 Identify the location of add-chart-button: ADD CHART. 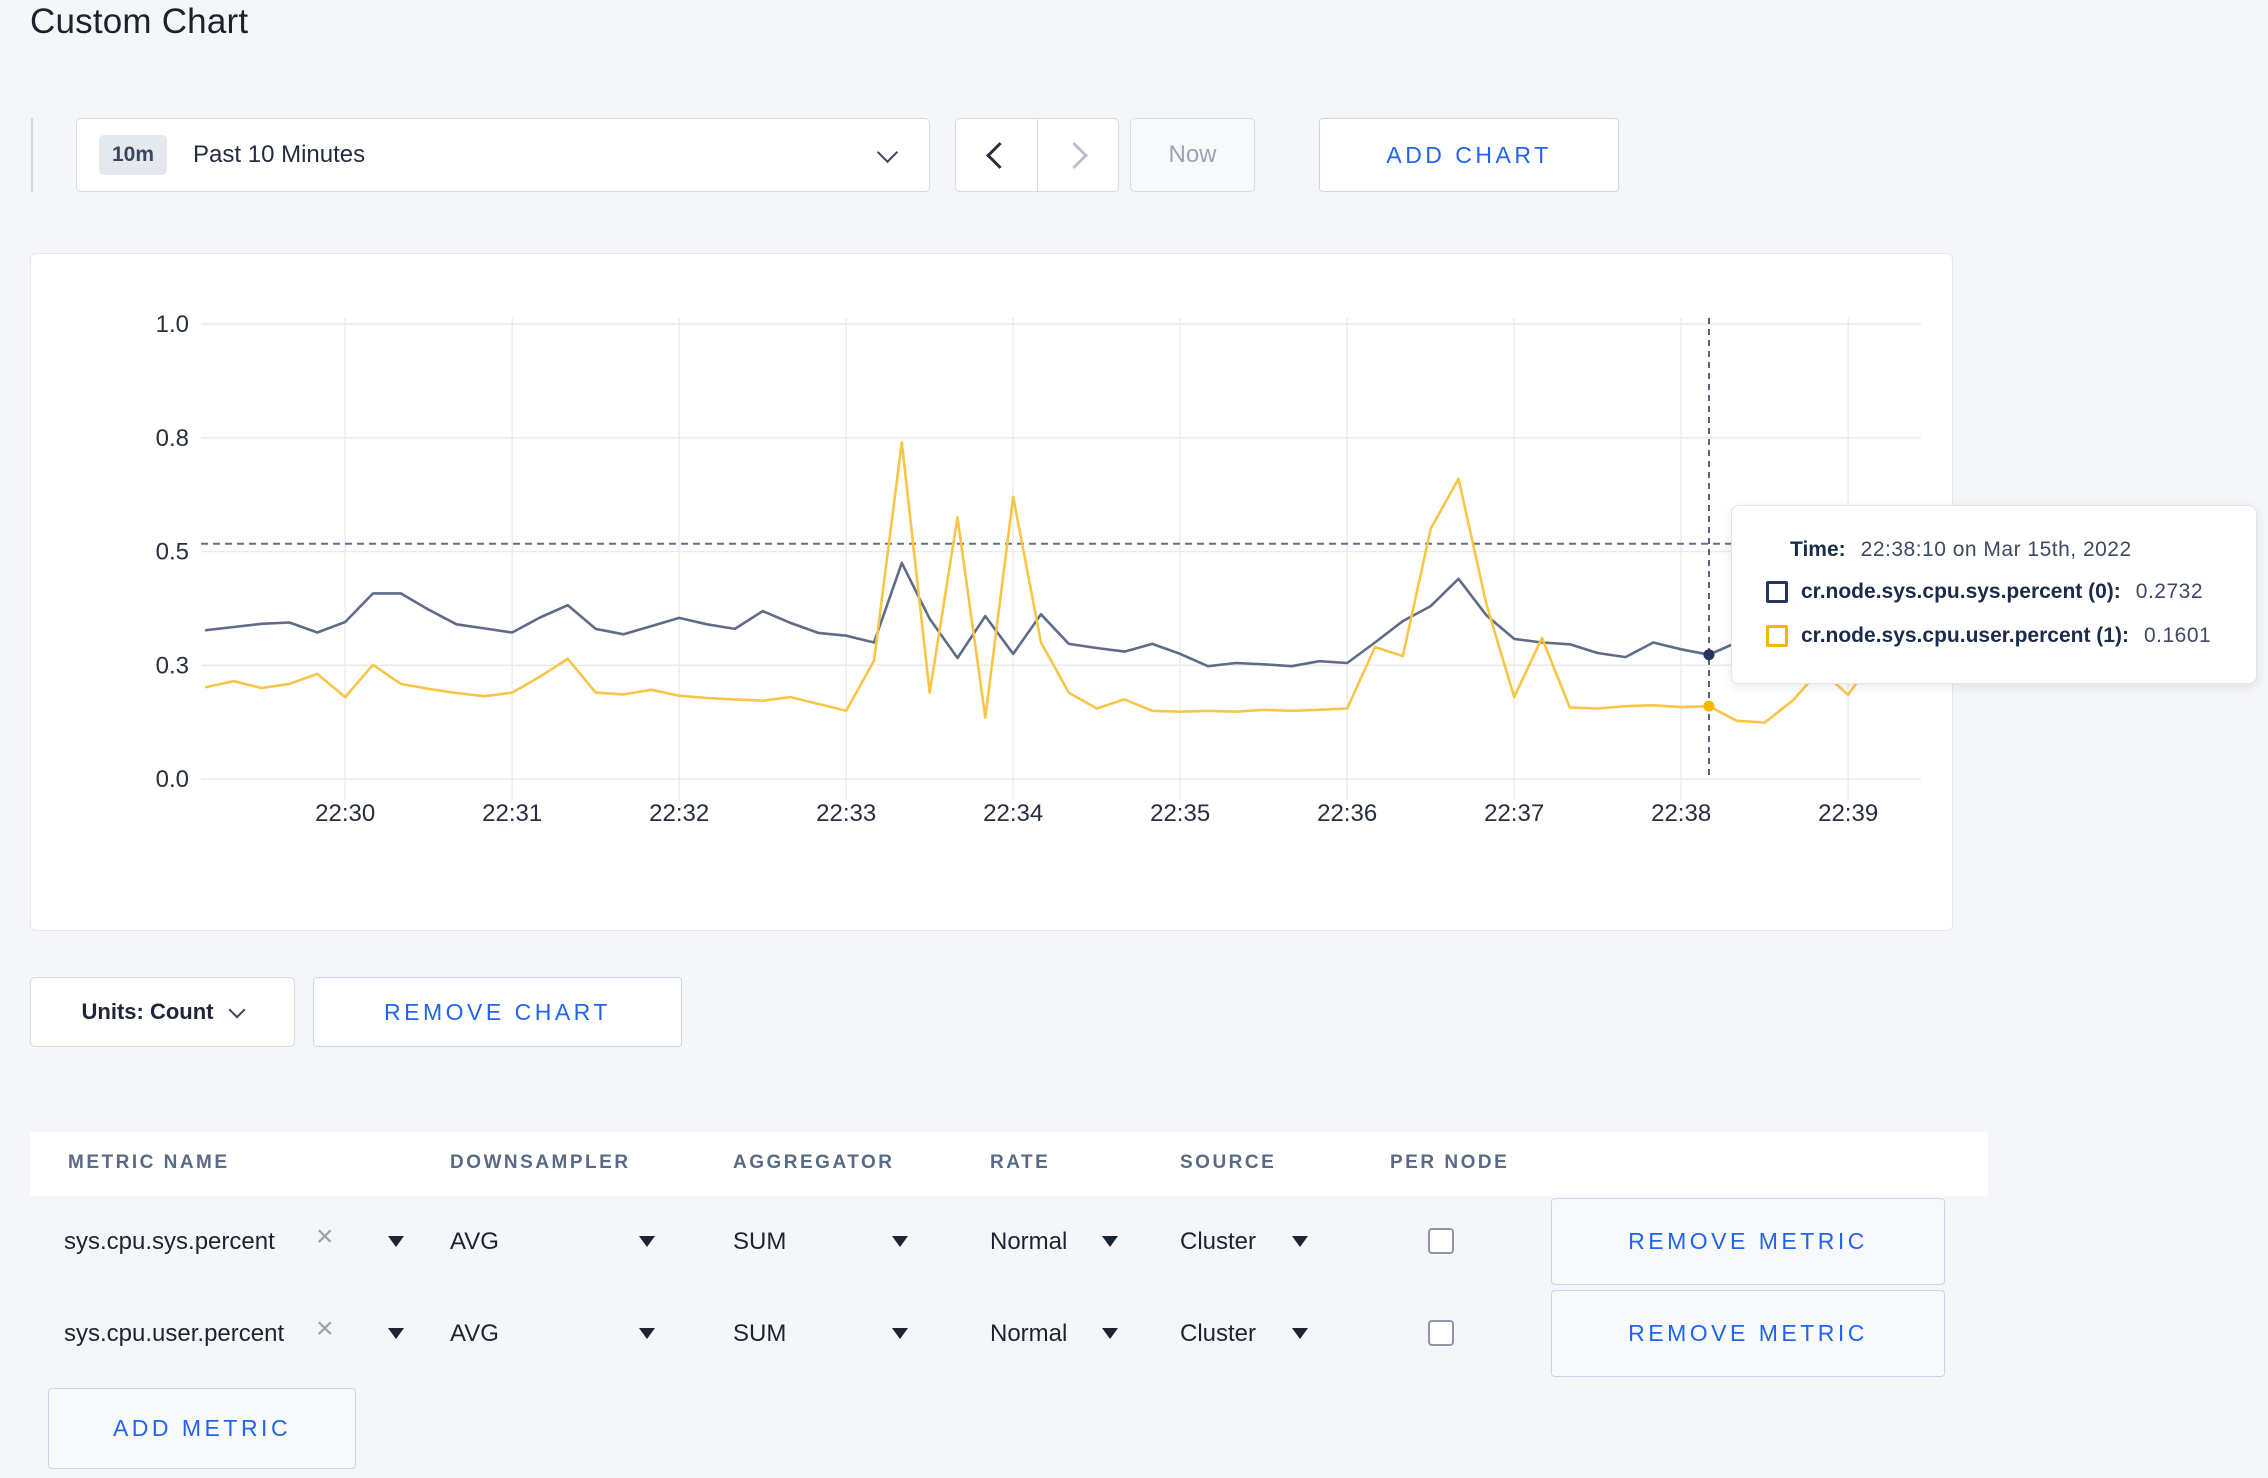
(1469, 155).